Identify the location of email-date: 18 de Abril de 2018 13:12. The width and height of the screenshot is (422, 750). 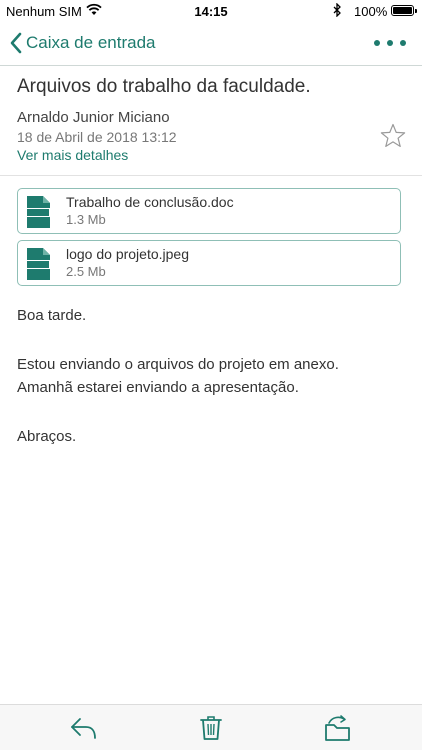
(97, 137).